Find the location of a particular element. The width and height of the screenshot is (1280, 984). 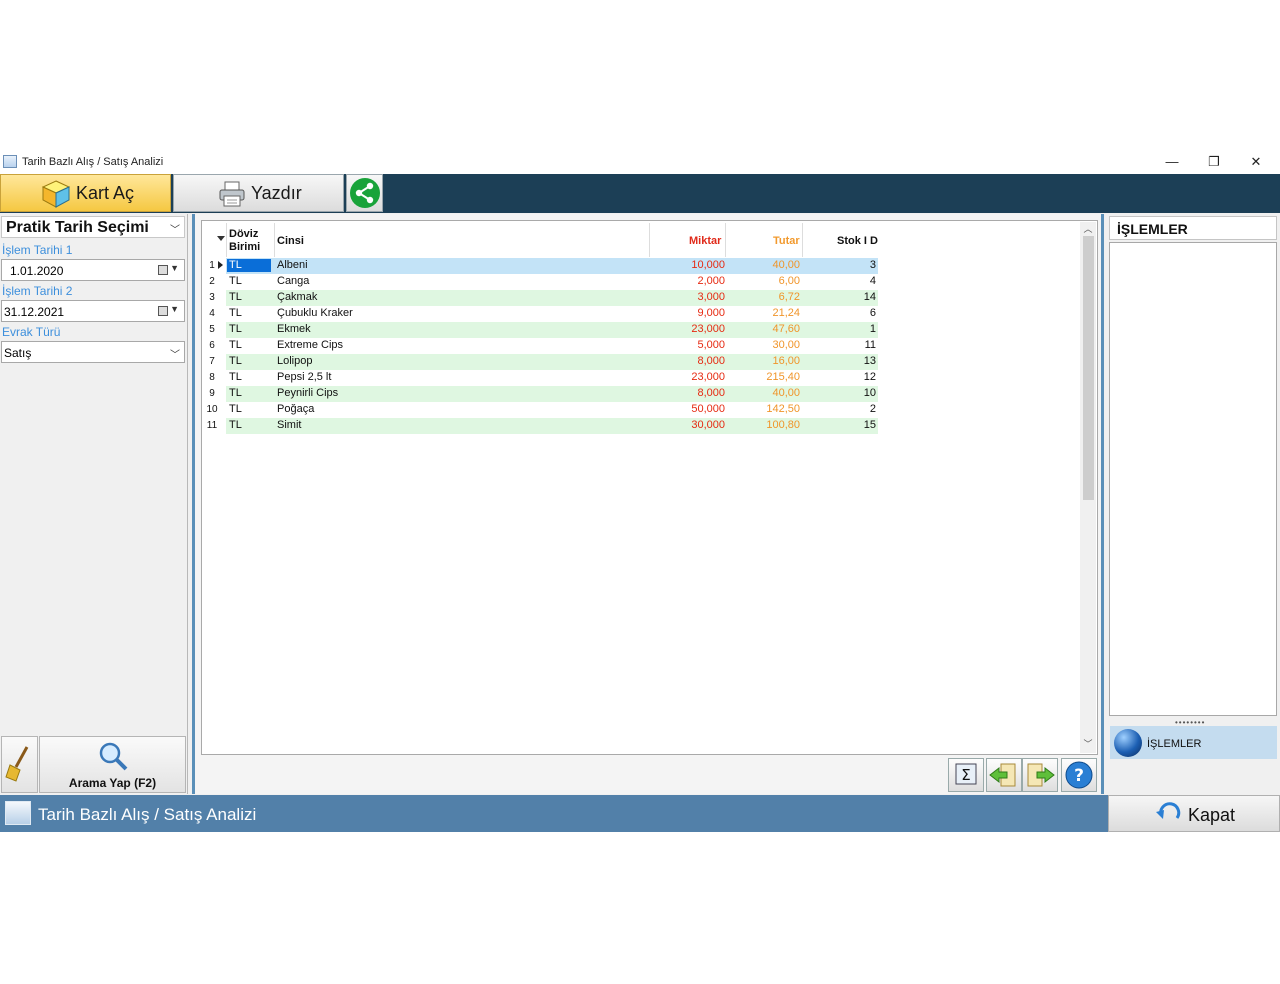

col-doviz-line1: Döviz is located at coordinates (243, 234).